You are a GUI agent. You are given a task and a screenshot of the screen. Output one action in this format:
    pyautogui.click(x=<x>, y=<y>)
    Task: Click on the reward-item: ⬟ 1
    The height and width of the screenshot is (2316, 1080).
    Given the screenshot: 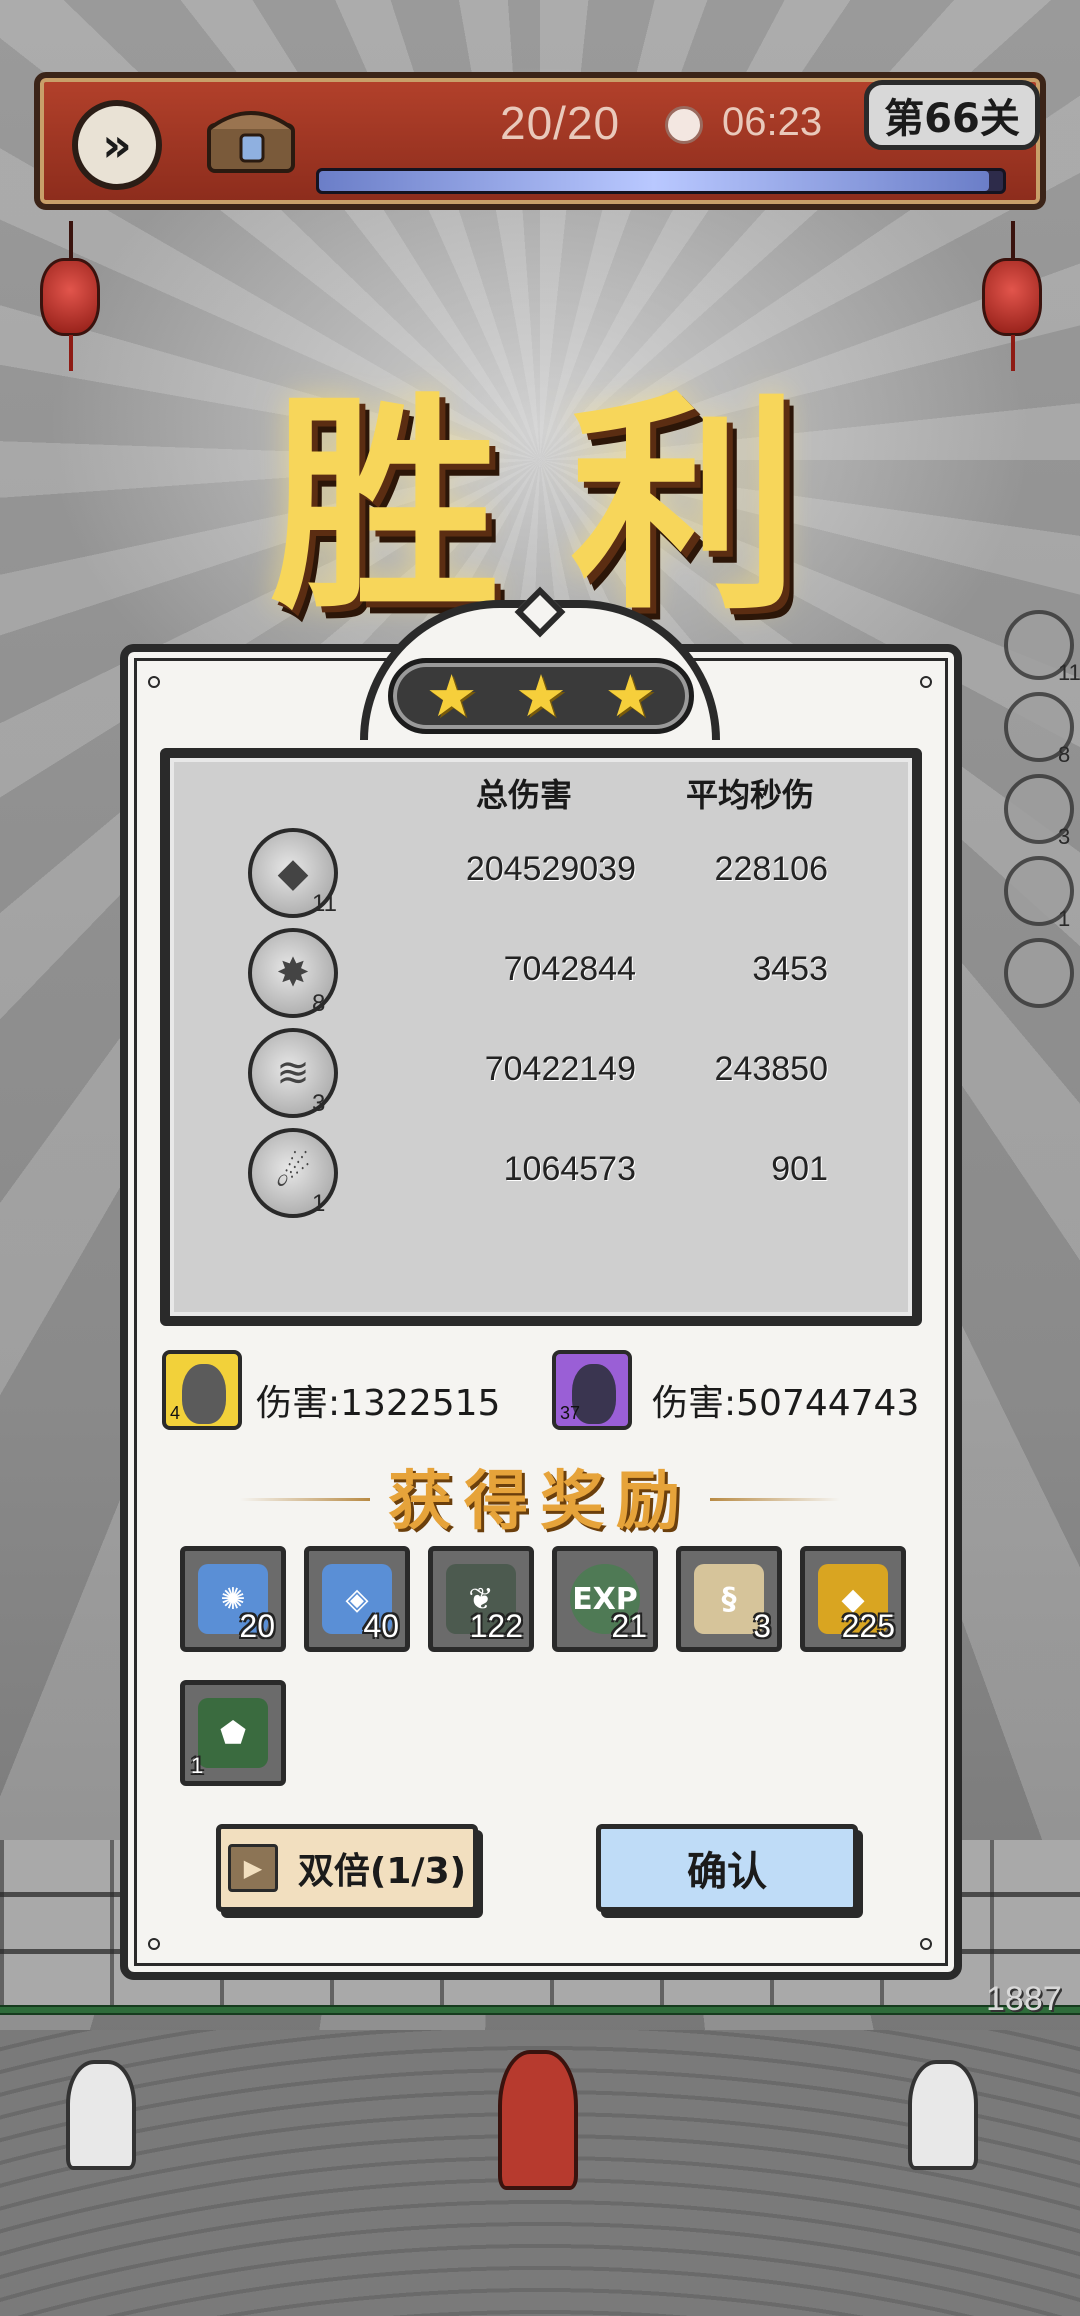 What is the action you would take?
    pyautogui.click(x=233, y=1733)
    